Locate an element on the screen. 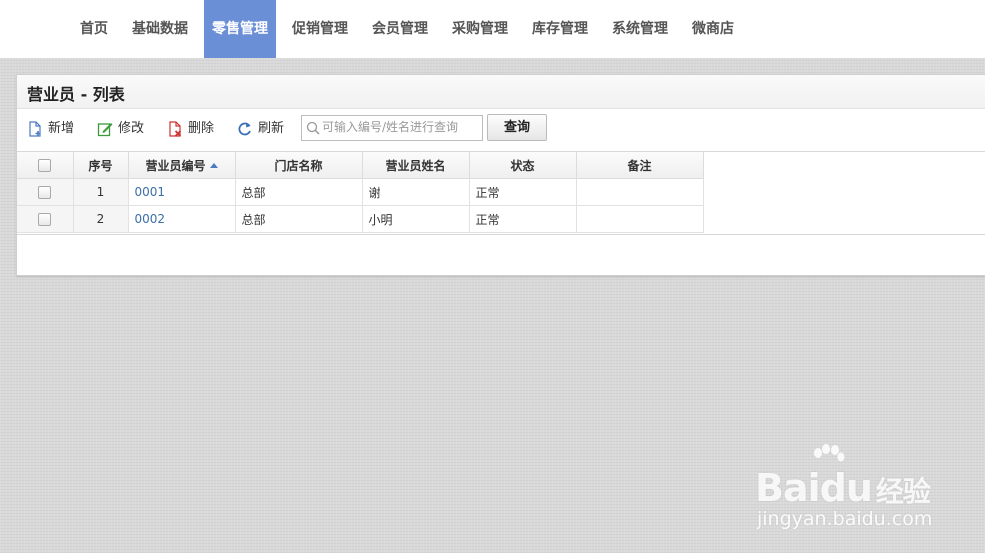 The width and height of the screenshot is (985, 553). row-index: 2 is located at coordinates (101, 219).